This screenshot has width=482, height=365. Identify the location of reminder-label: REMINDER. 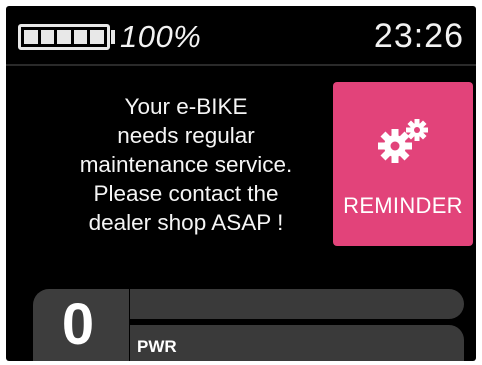
(403, 205).